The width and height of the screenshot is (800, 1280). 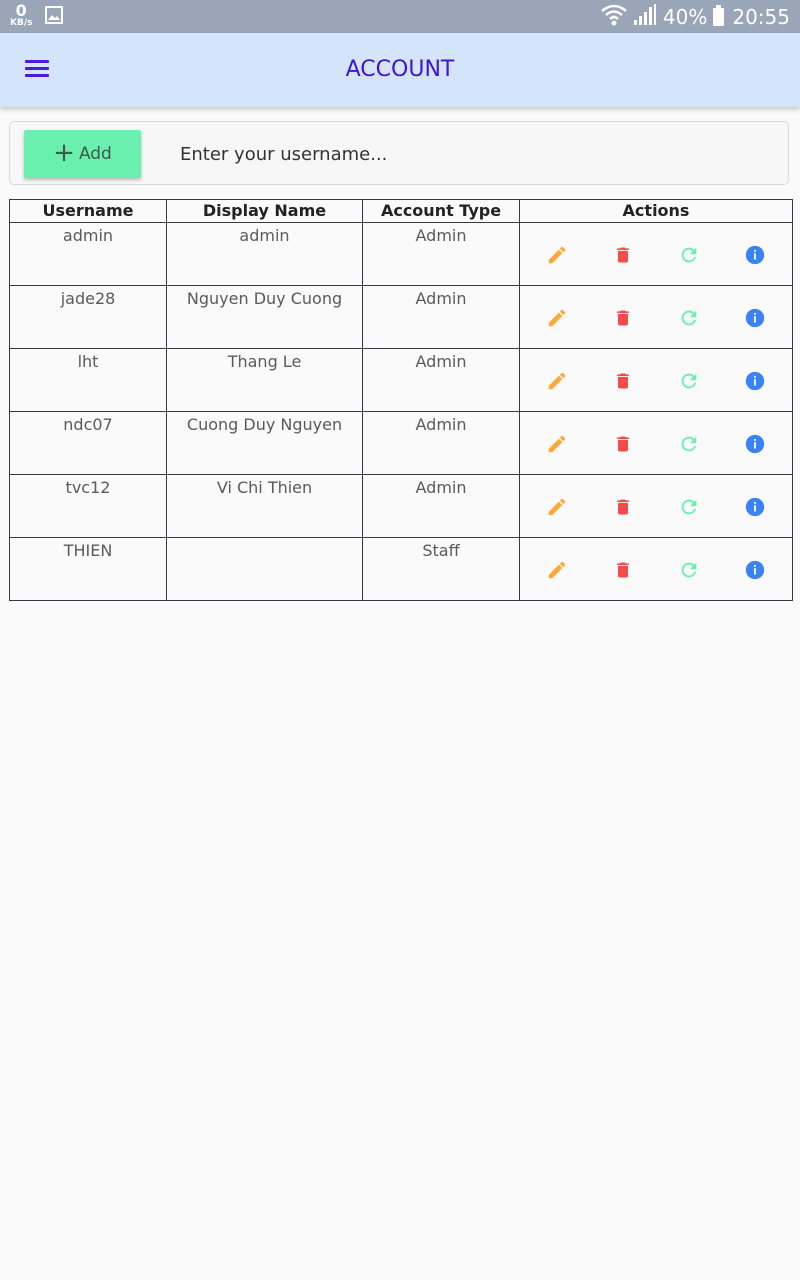 I want to click on header-display-name: Display Name, so click(x=264, y=211).